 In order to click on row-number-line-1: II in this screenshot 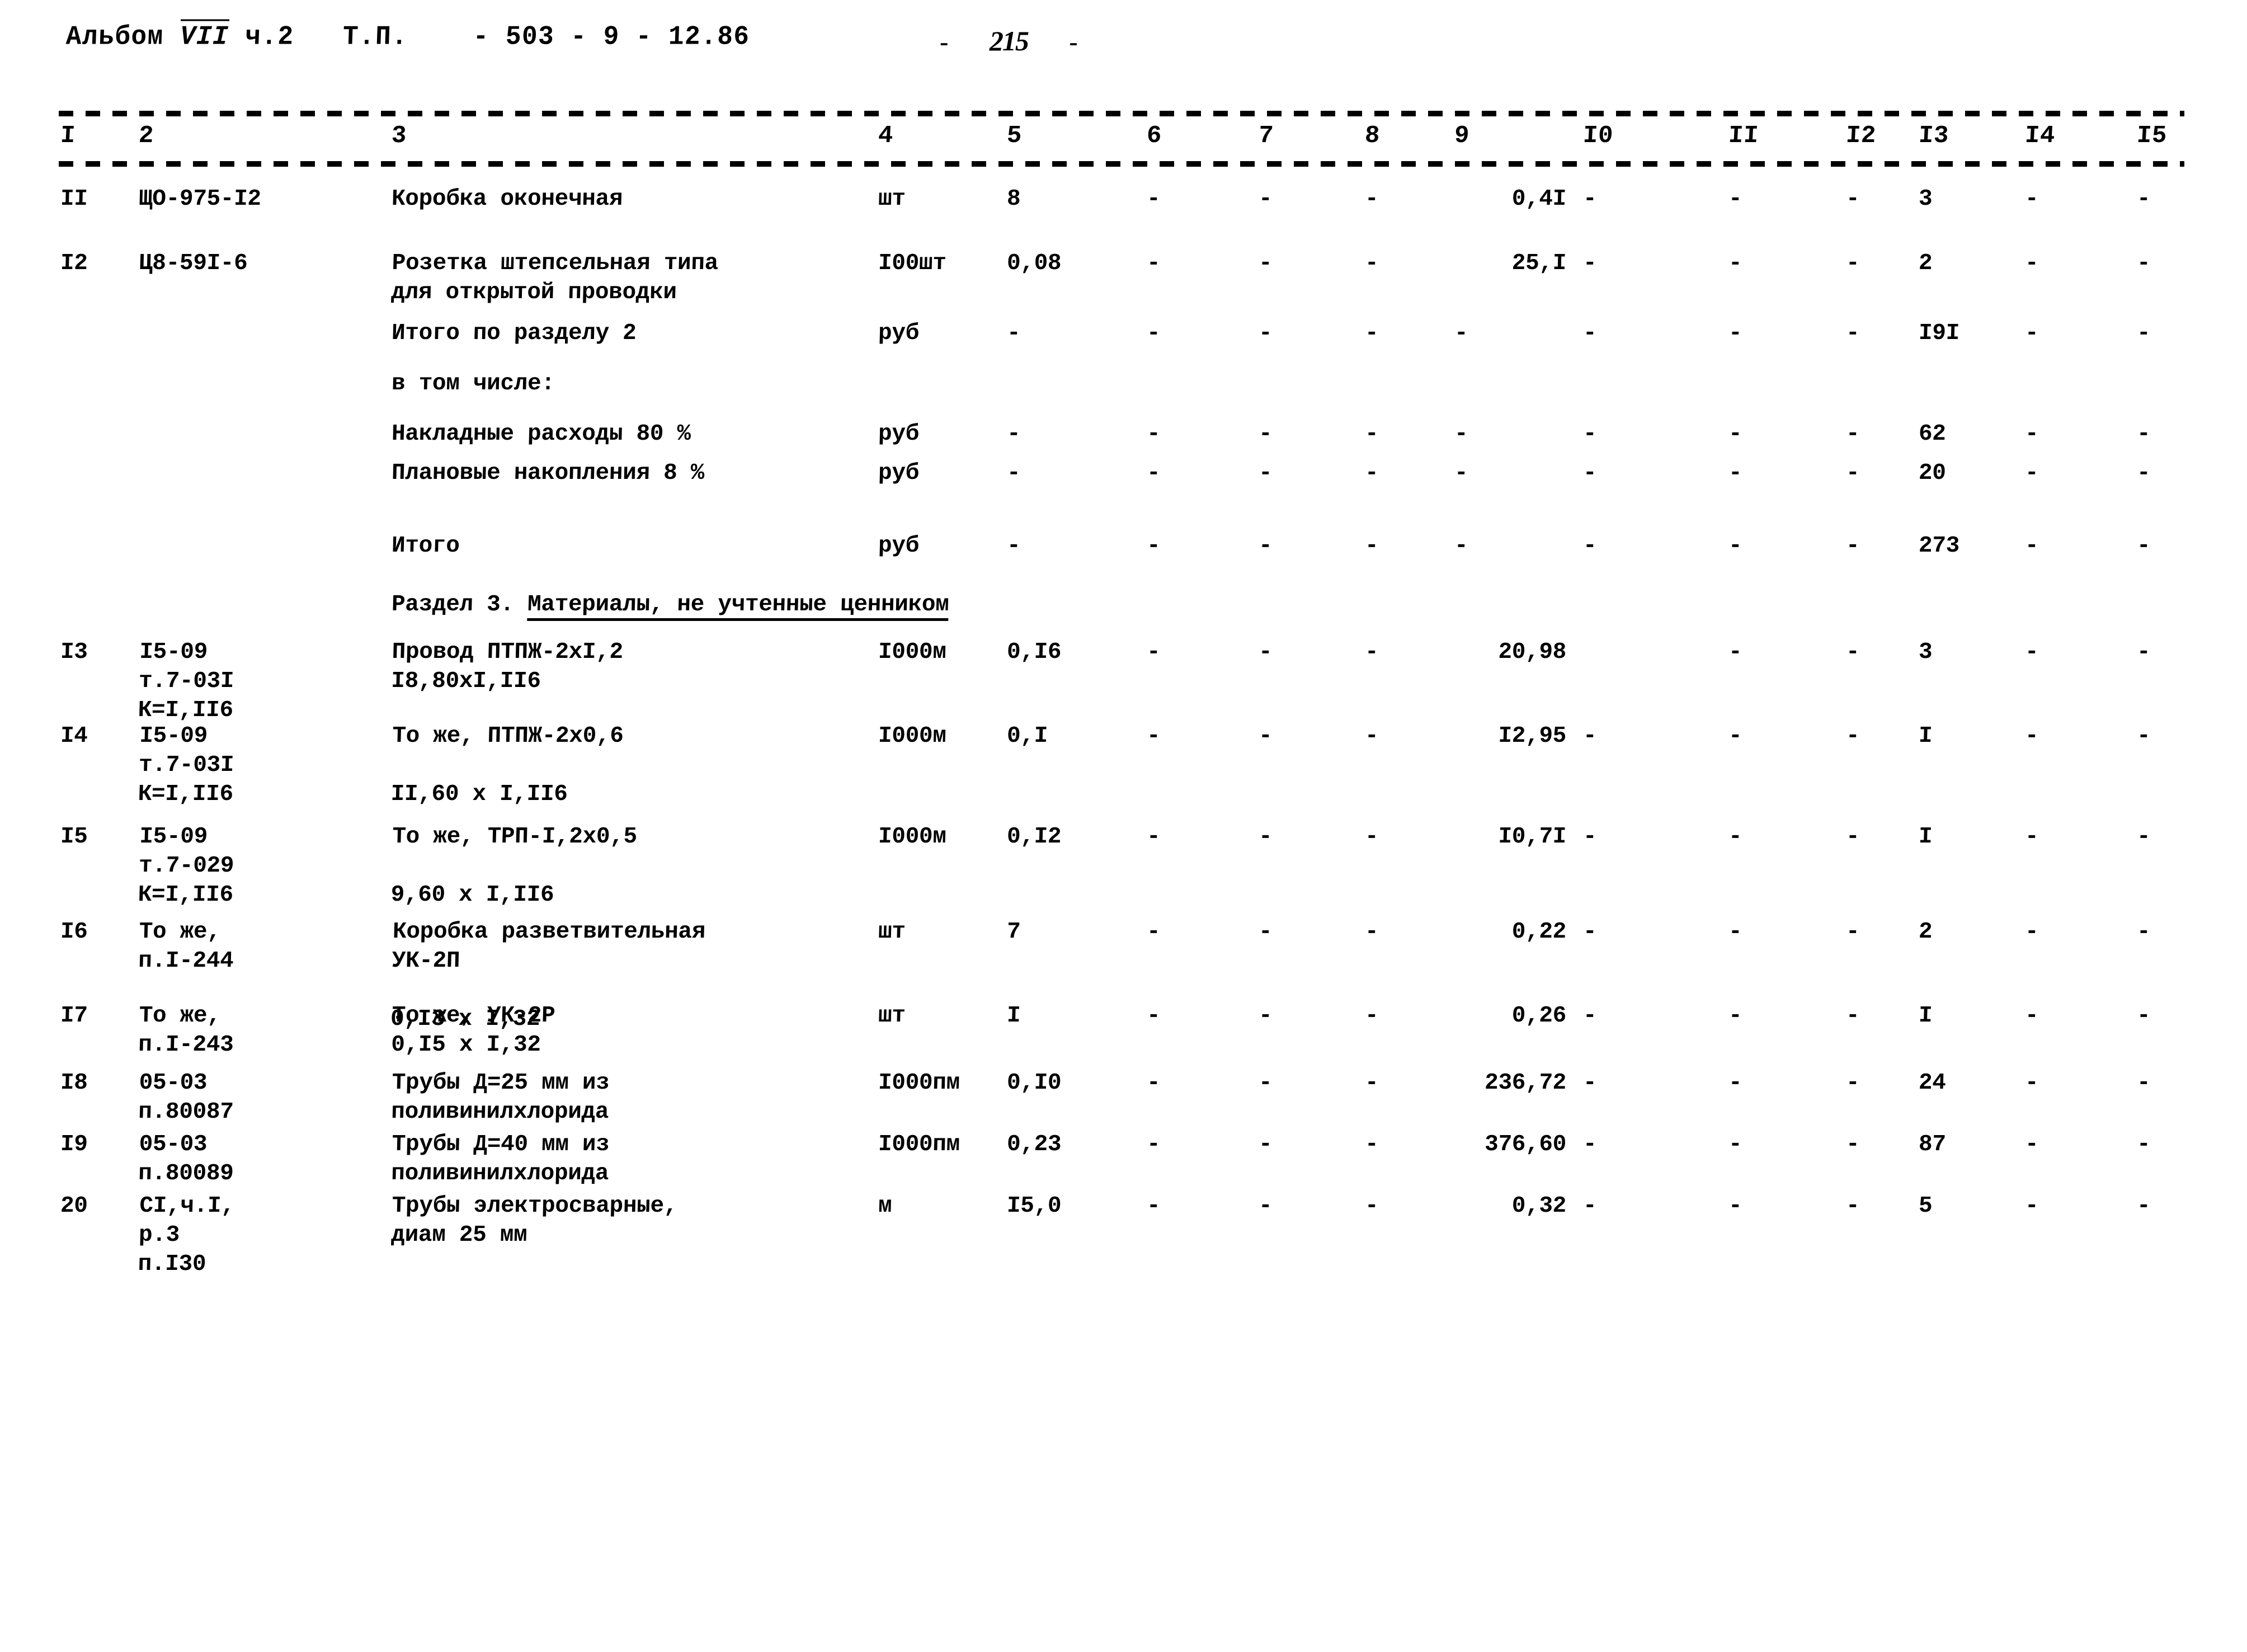, I will do `click(74, 199)`.